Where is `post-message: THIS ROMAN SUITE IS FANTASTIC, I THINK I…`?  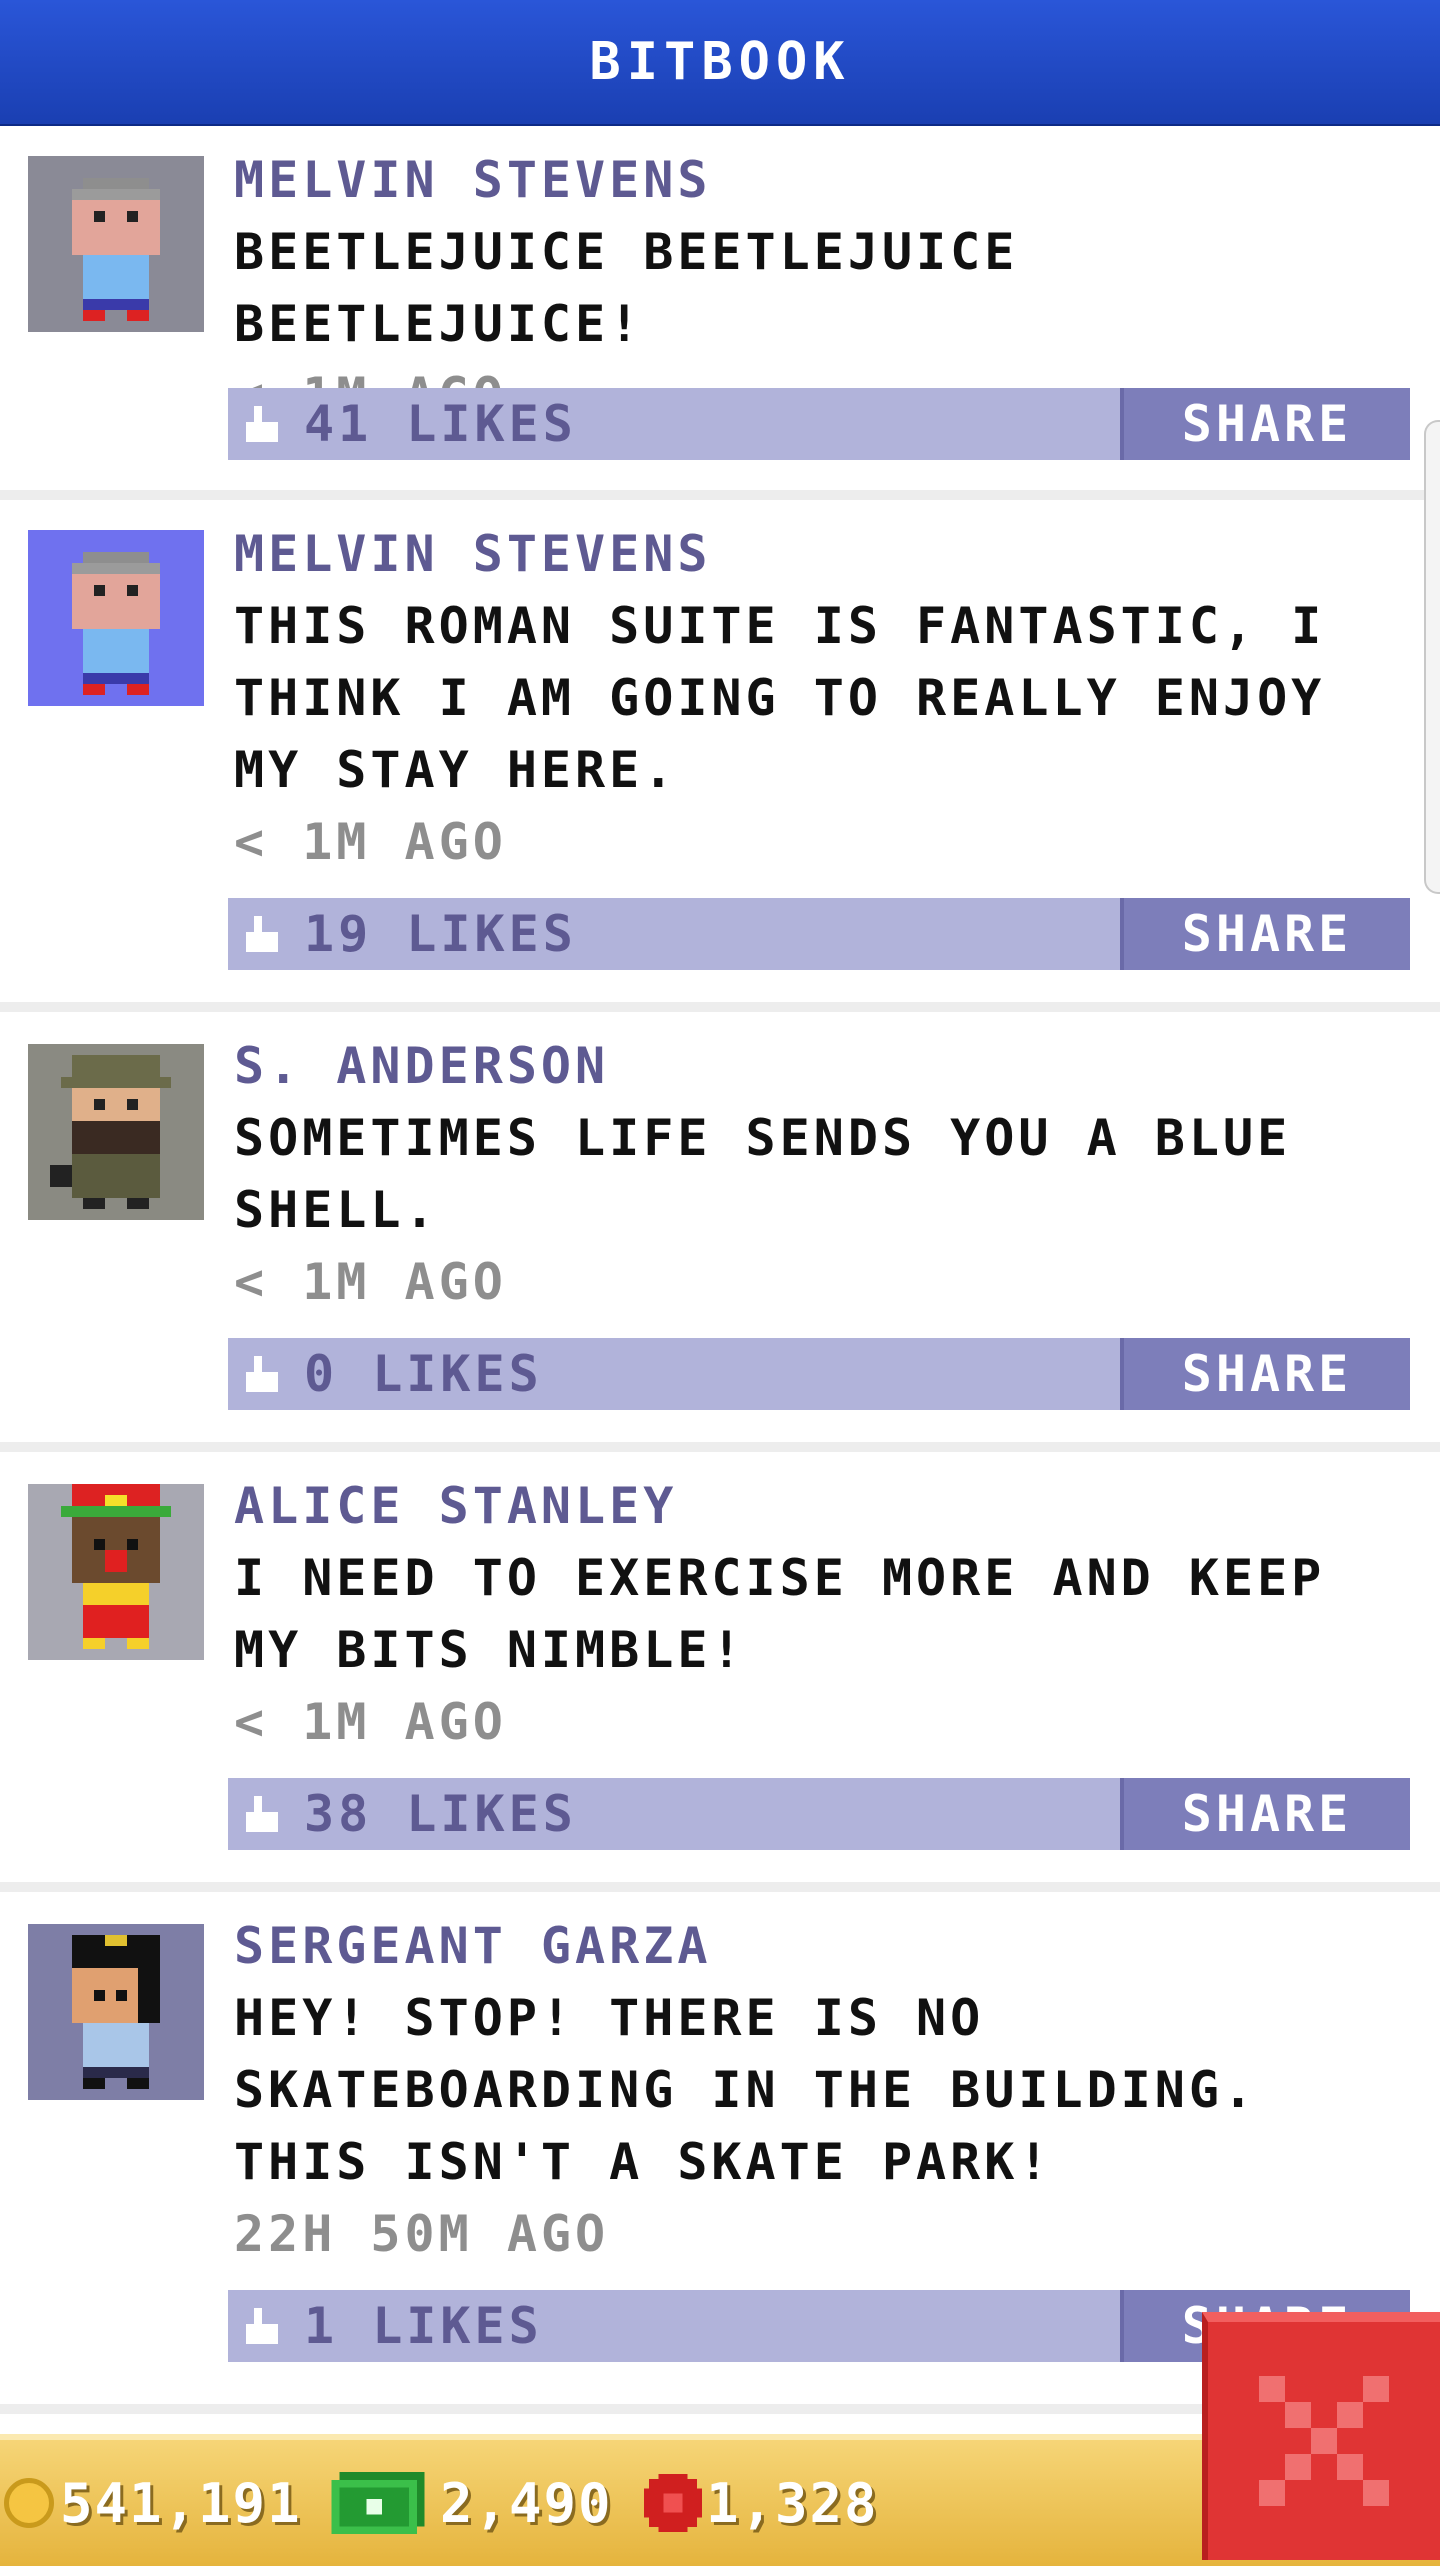
post-message: THIS ROMAN SUITE IS FANTASTIC, I THINK I… is located at coordinates (780, 698).